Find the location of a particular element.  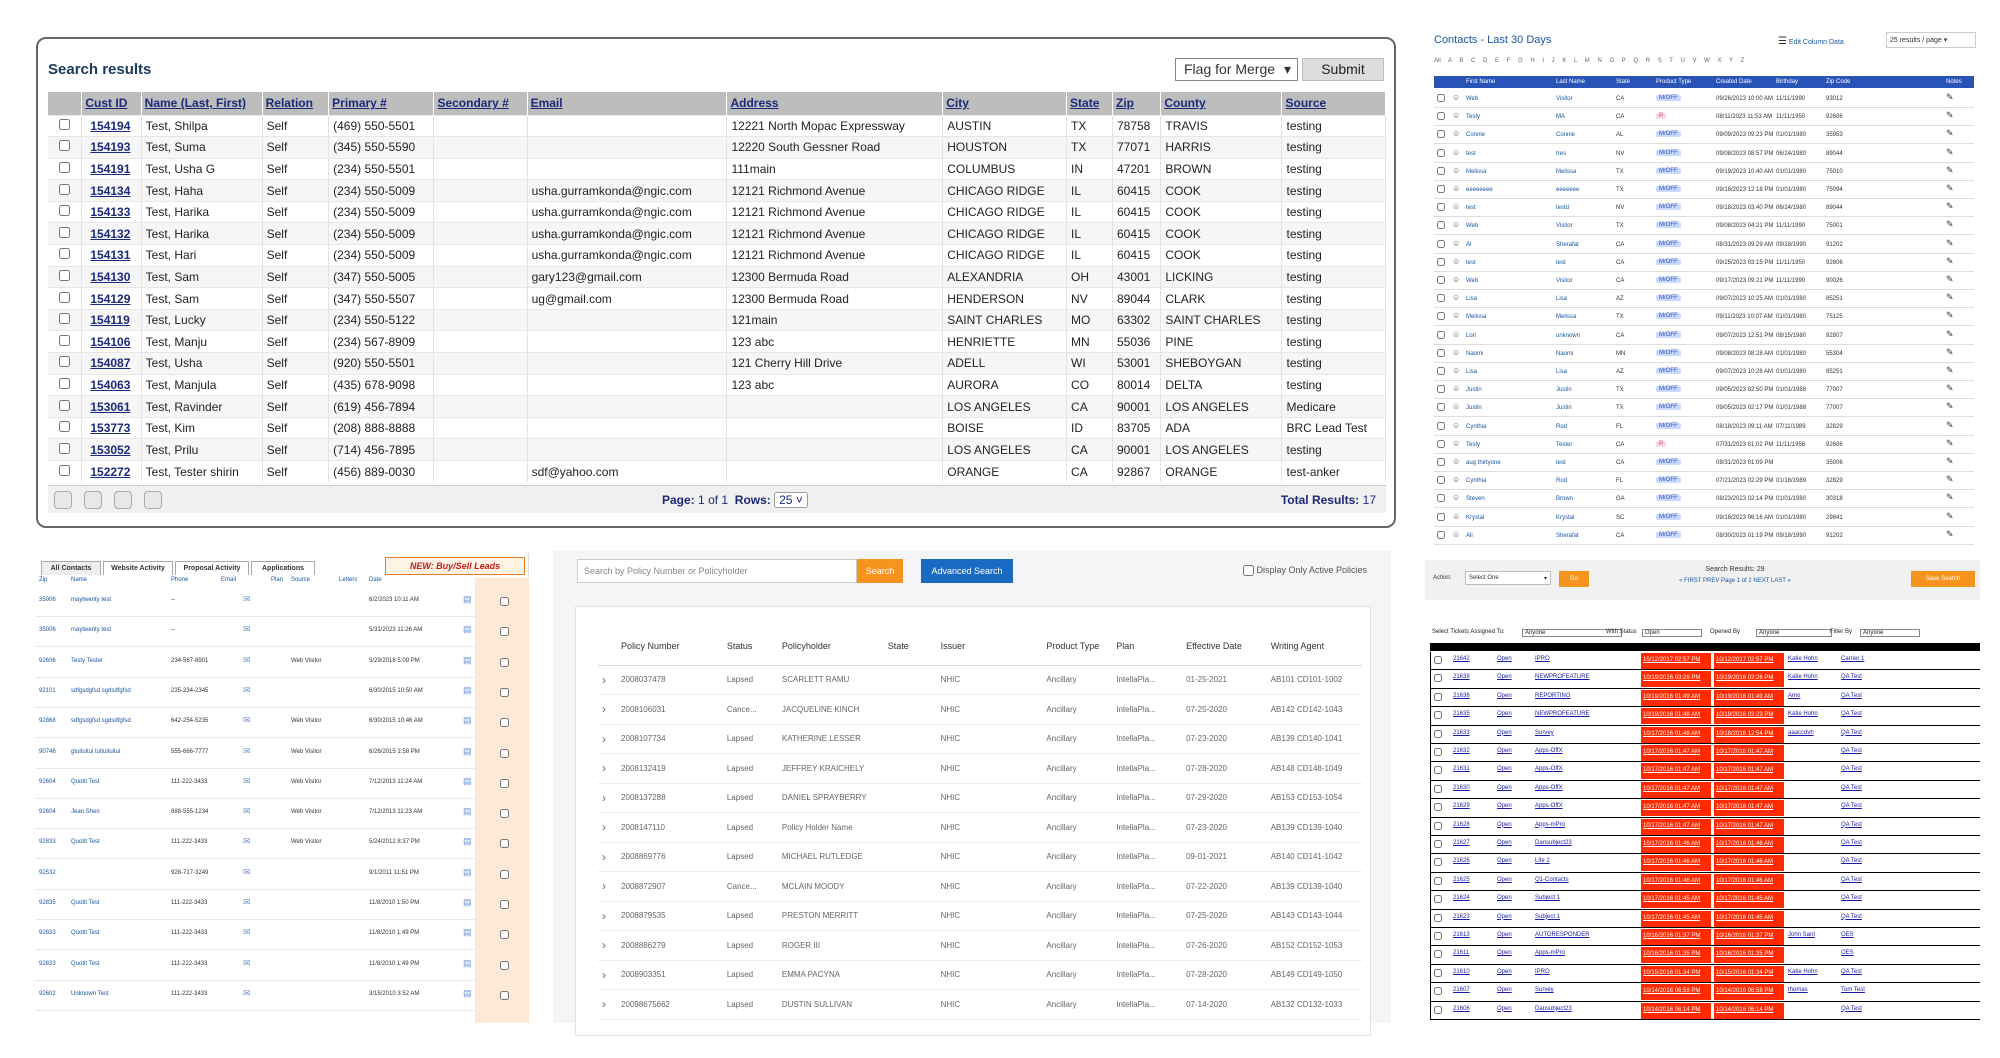

ticket-subject-link: Dansubject23 is located at coordinates (1553, 1009).